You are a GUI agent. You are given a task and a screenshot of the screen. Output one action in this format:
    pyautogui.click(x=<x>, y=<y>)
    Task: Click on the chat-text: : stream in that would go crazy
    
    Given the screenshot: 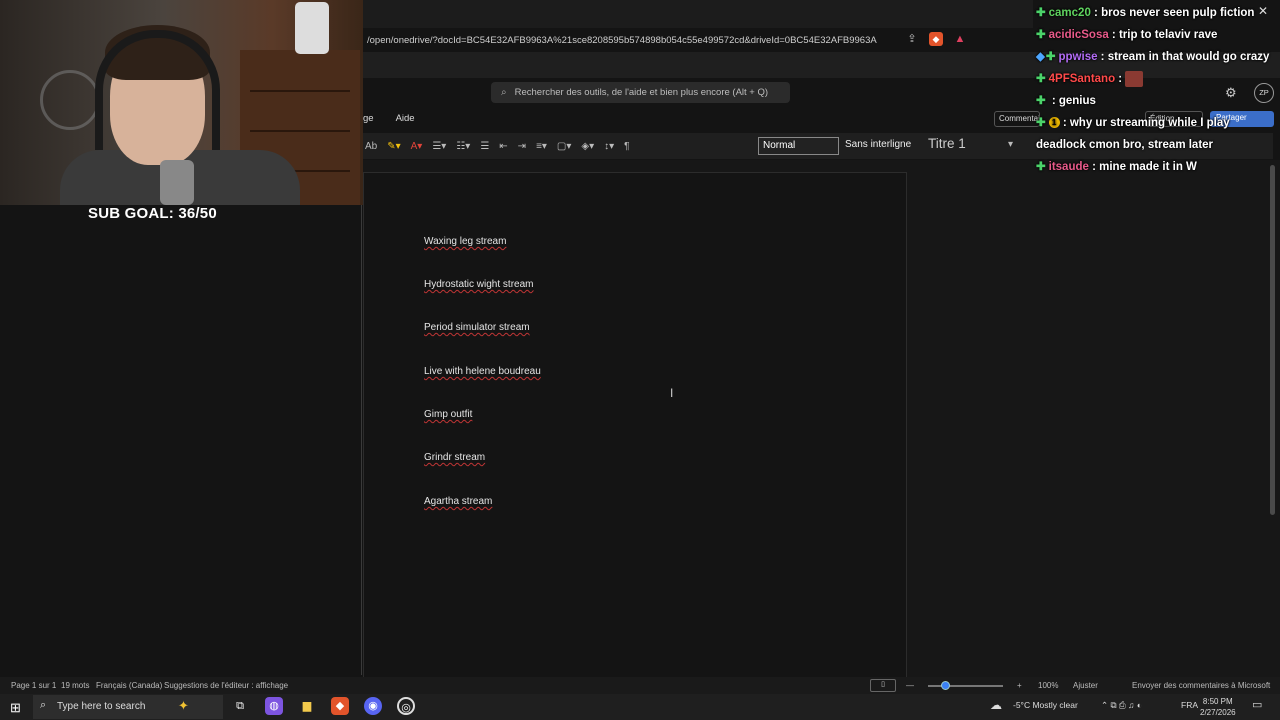 What is the action you would take?
    pyautogui.click(x=1183, y=57)
    